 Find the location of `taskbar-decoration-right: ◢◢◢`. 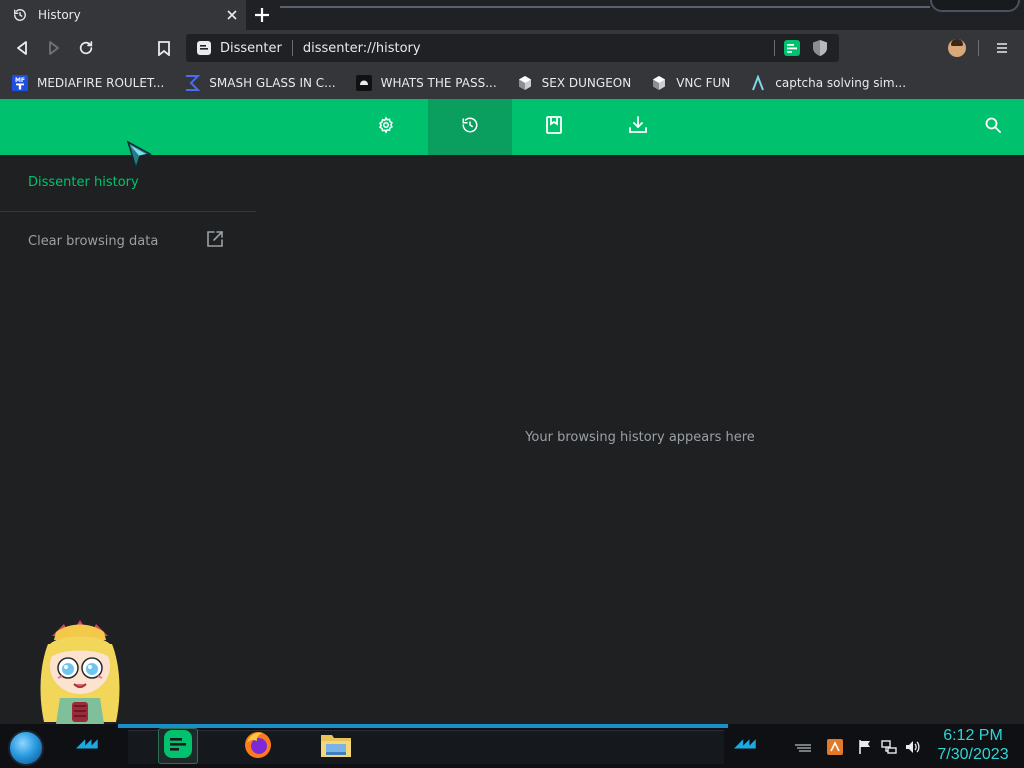

taskbar-decoration-right: ◢◢◢ is located at coordinates (745, 743).